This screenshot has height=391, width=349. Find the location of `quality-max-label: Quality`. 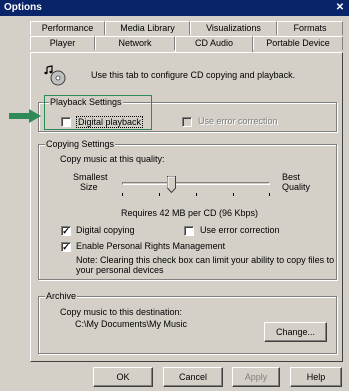

quality-max-label: Quality is located at coordinates (296, 187).